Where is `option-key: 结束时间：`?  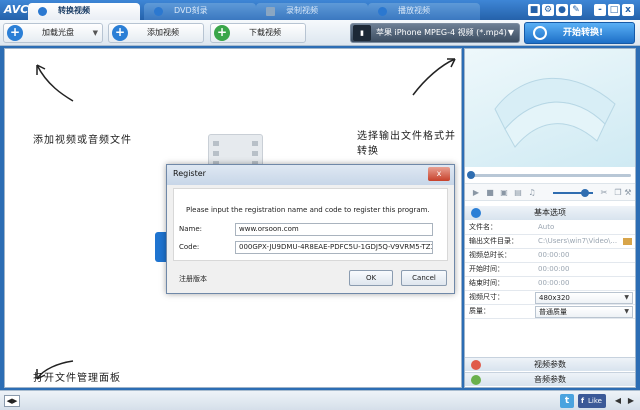
option-key: 结束时间： is located at coordinates (486, 283).